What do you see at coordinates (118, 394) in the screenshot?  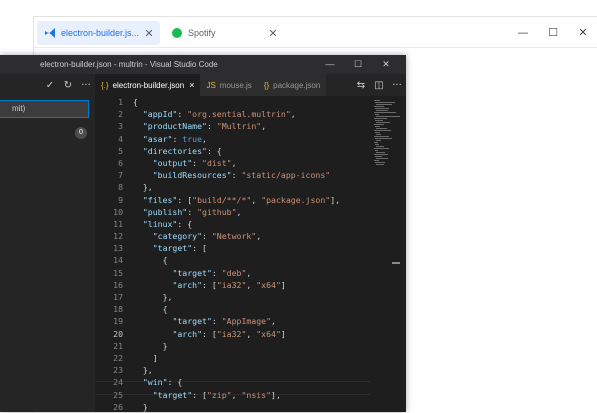 I see `line-number: 25` at bounding box center [118, 394].